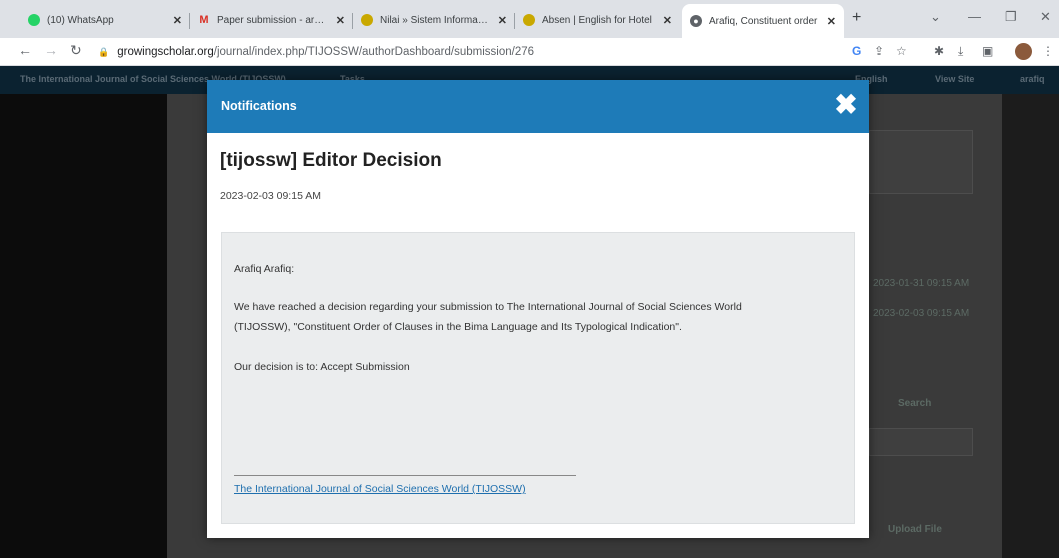  What do you see at coordinates (165, 52) in the screenshot?
I see `url-host: growingscholar.org` at bounding box center [165, 52].